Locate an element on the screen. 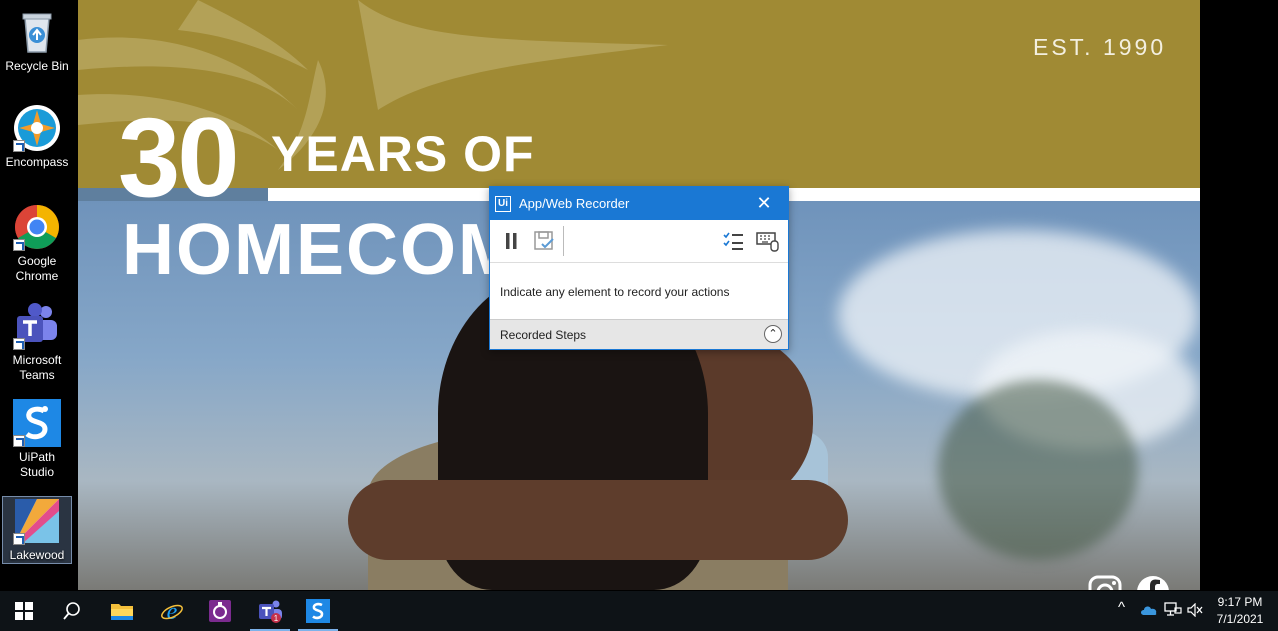  onenote-icon is located at coordinates (220, 611).